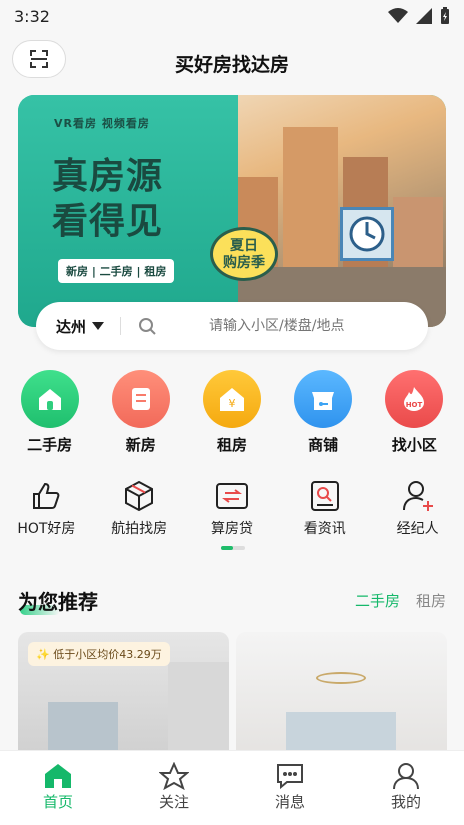 The width and height of the screenshot is (464, 825). What do you see at coordinates (108, 221) in the screenshot?
I see `banner-headline-2: 看得见` at bounding box center [108, 221].